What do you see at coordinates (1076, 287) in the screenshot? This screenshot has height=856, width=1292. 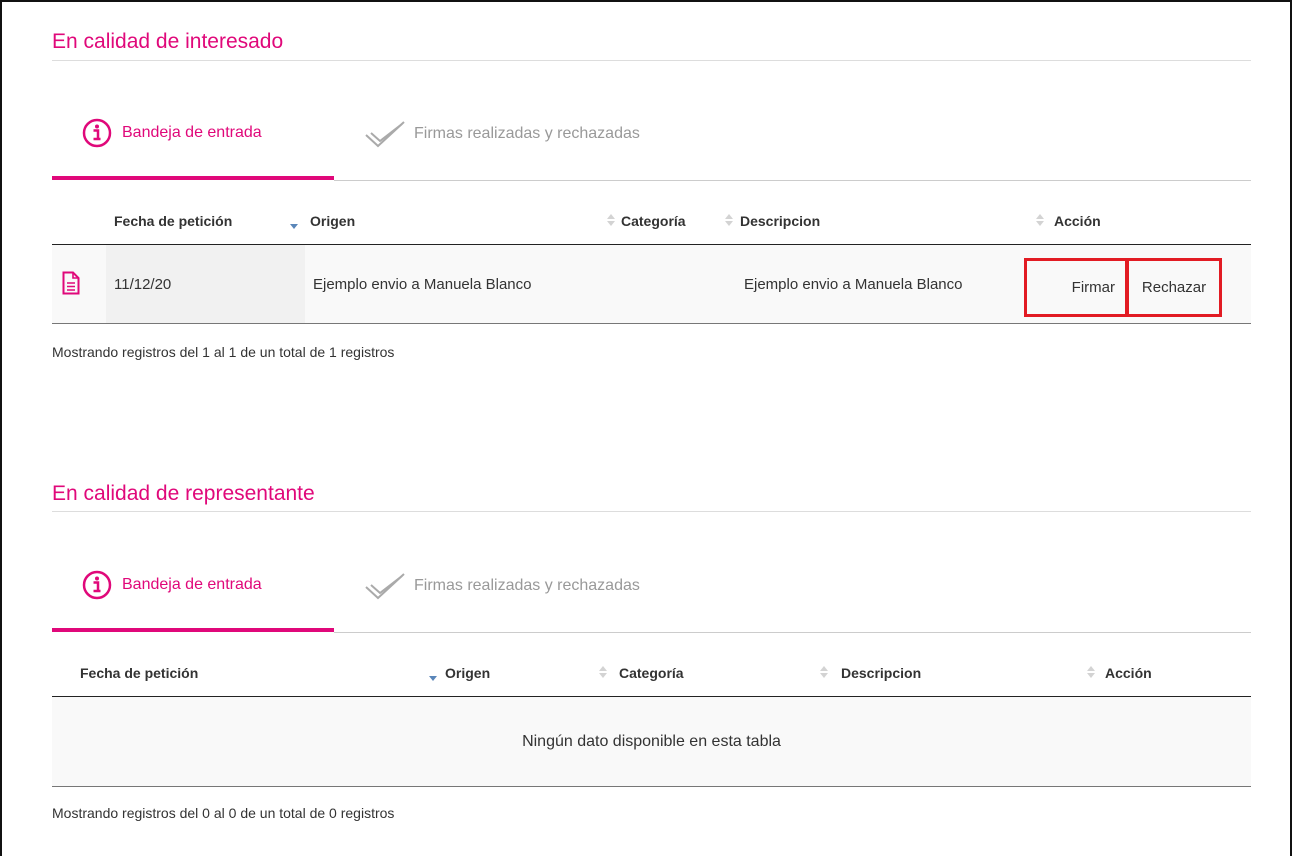 I see `firmar-button: Firmar` at bounding box center [1076, 287].